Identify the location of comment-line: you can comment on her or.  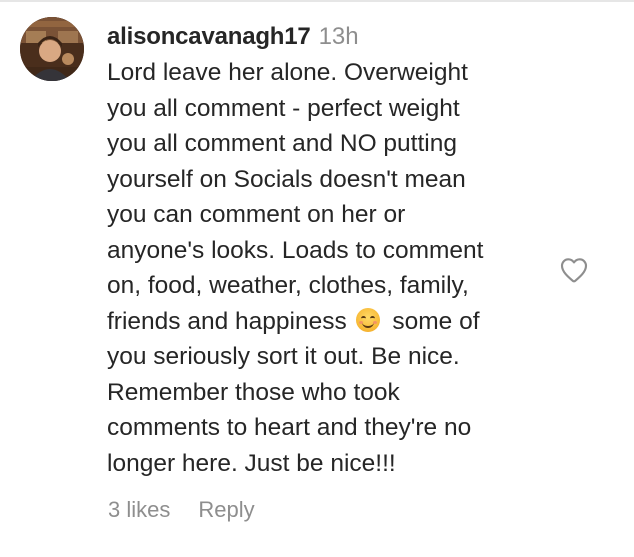
(256, 214).